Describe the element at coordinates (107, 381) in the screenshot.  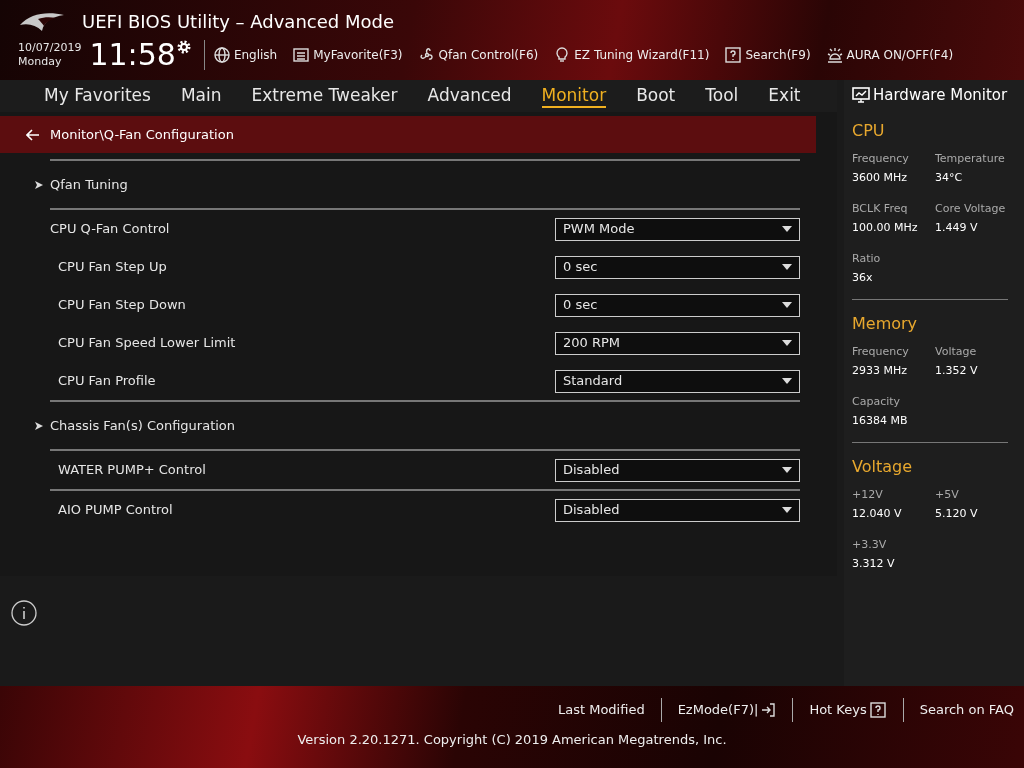
I see `setting-label: CPU Fan Profile` at that location.